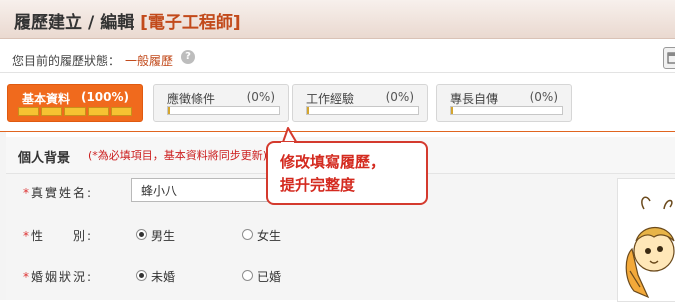 This screenshot has width=675, height=302. Describe the element at coordinates (269, 276) in the screenshot. I see `marital-married-label: 已婚` at that location.